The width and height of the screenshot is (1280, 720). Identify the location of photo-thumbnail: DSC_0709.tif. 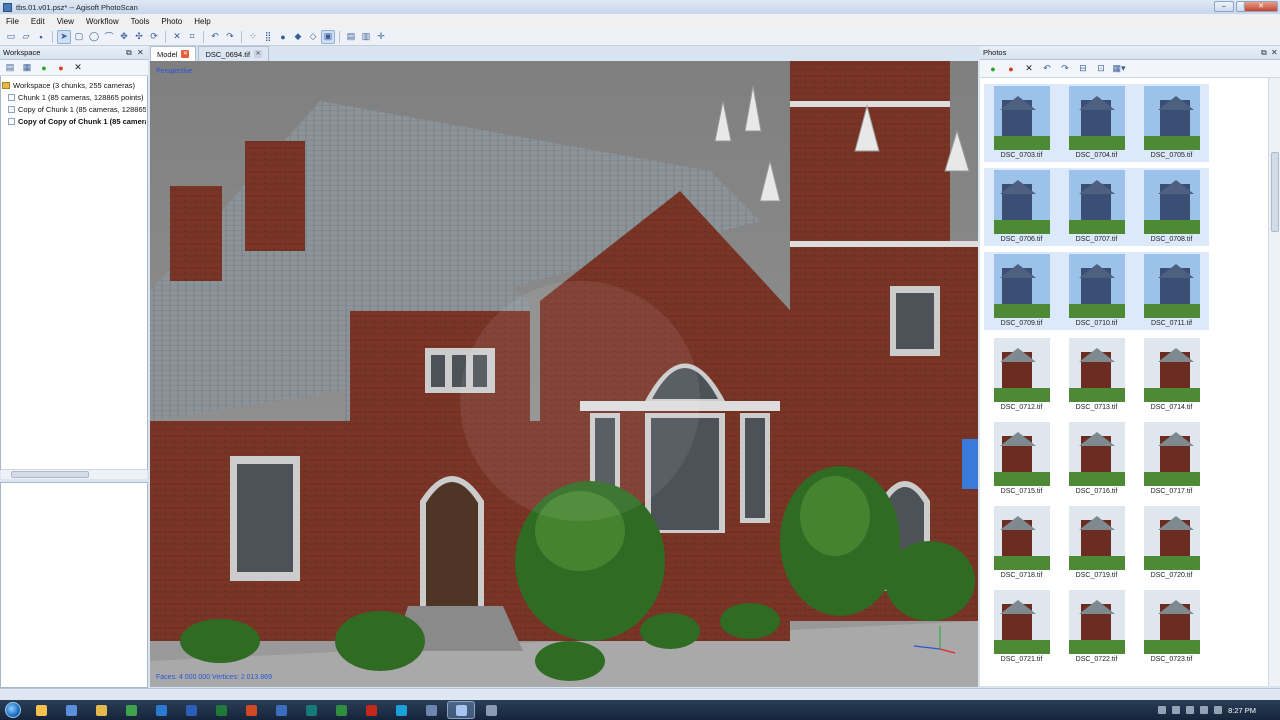
(1021, 291).